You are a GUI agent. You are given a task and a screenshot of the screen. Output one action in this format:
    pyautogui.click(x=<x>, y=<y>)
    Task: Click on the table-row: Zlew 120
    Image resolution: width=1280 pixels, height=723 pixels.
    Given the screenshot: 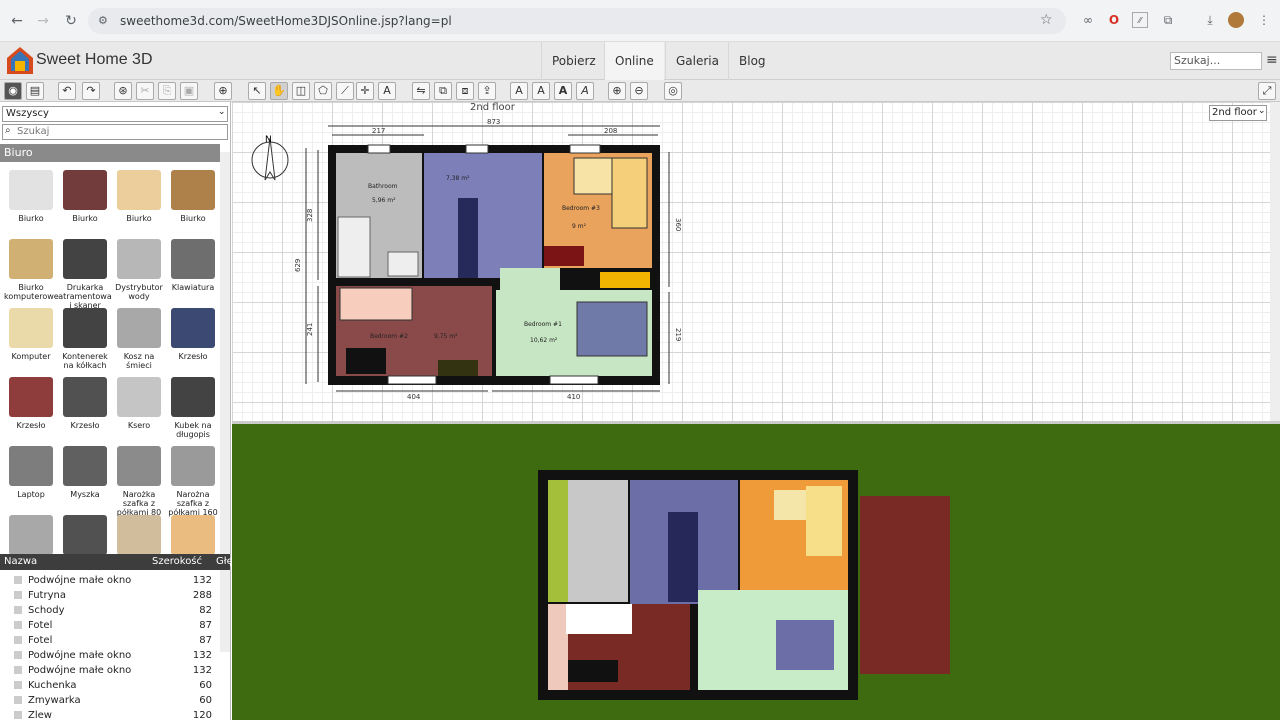 What is the action you would take?
    pyautogui.click(x=115, y=715)
    